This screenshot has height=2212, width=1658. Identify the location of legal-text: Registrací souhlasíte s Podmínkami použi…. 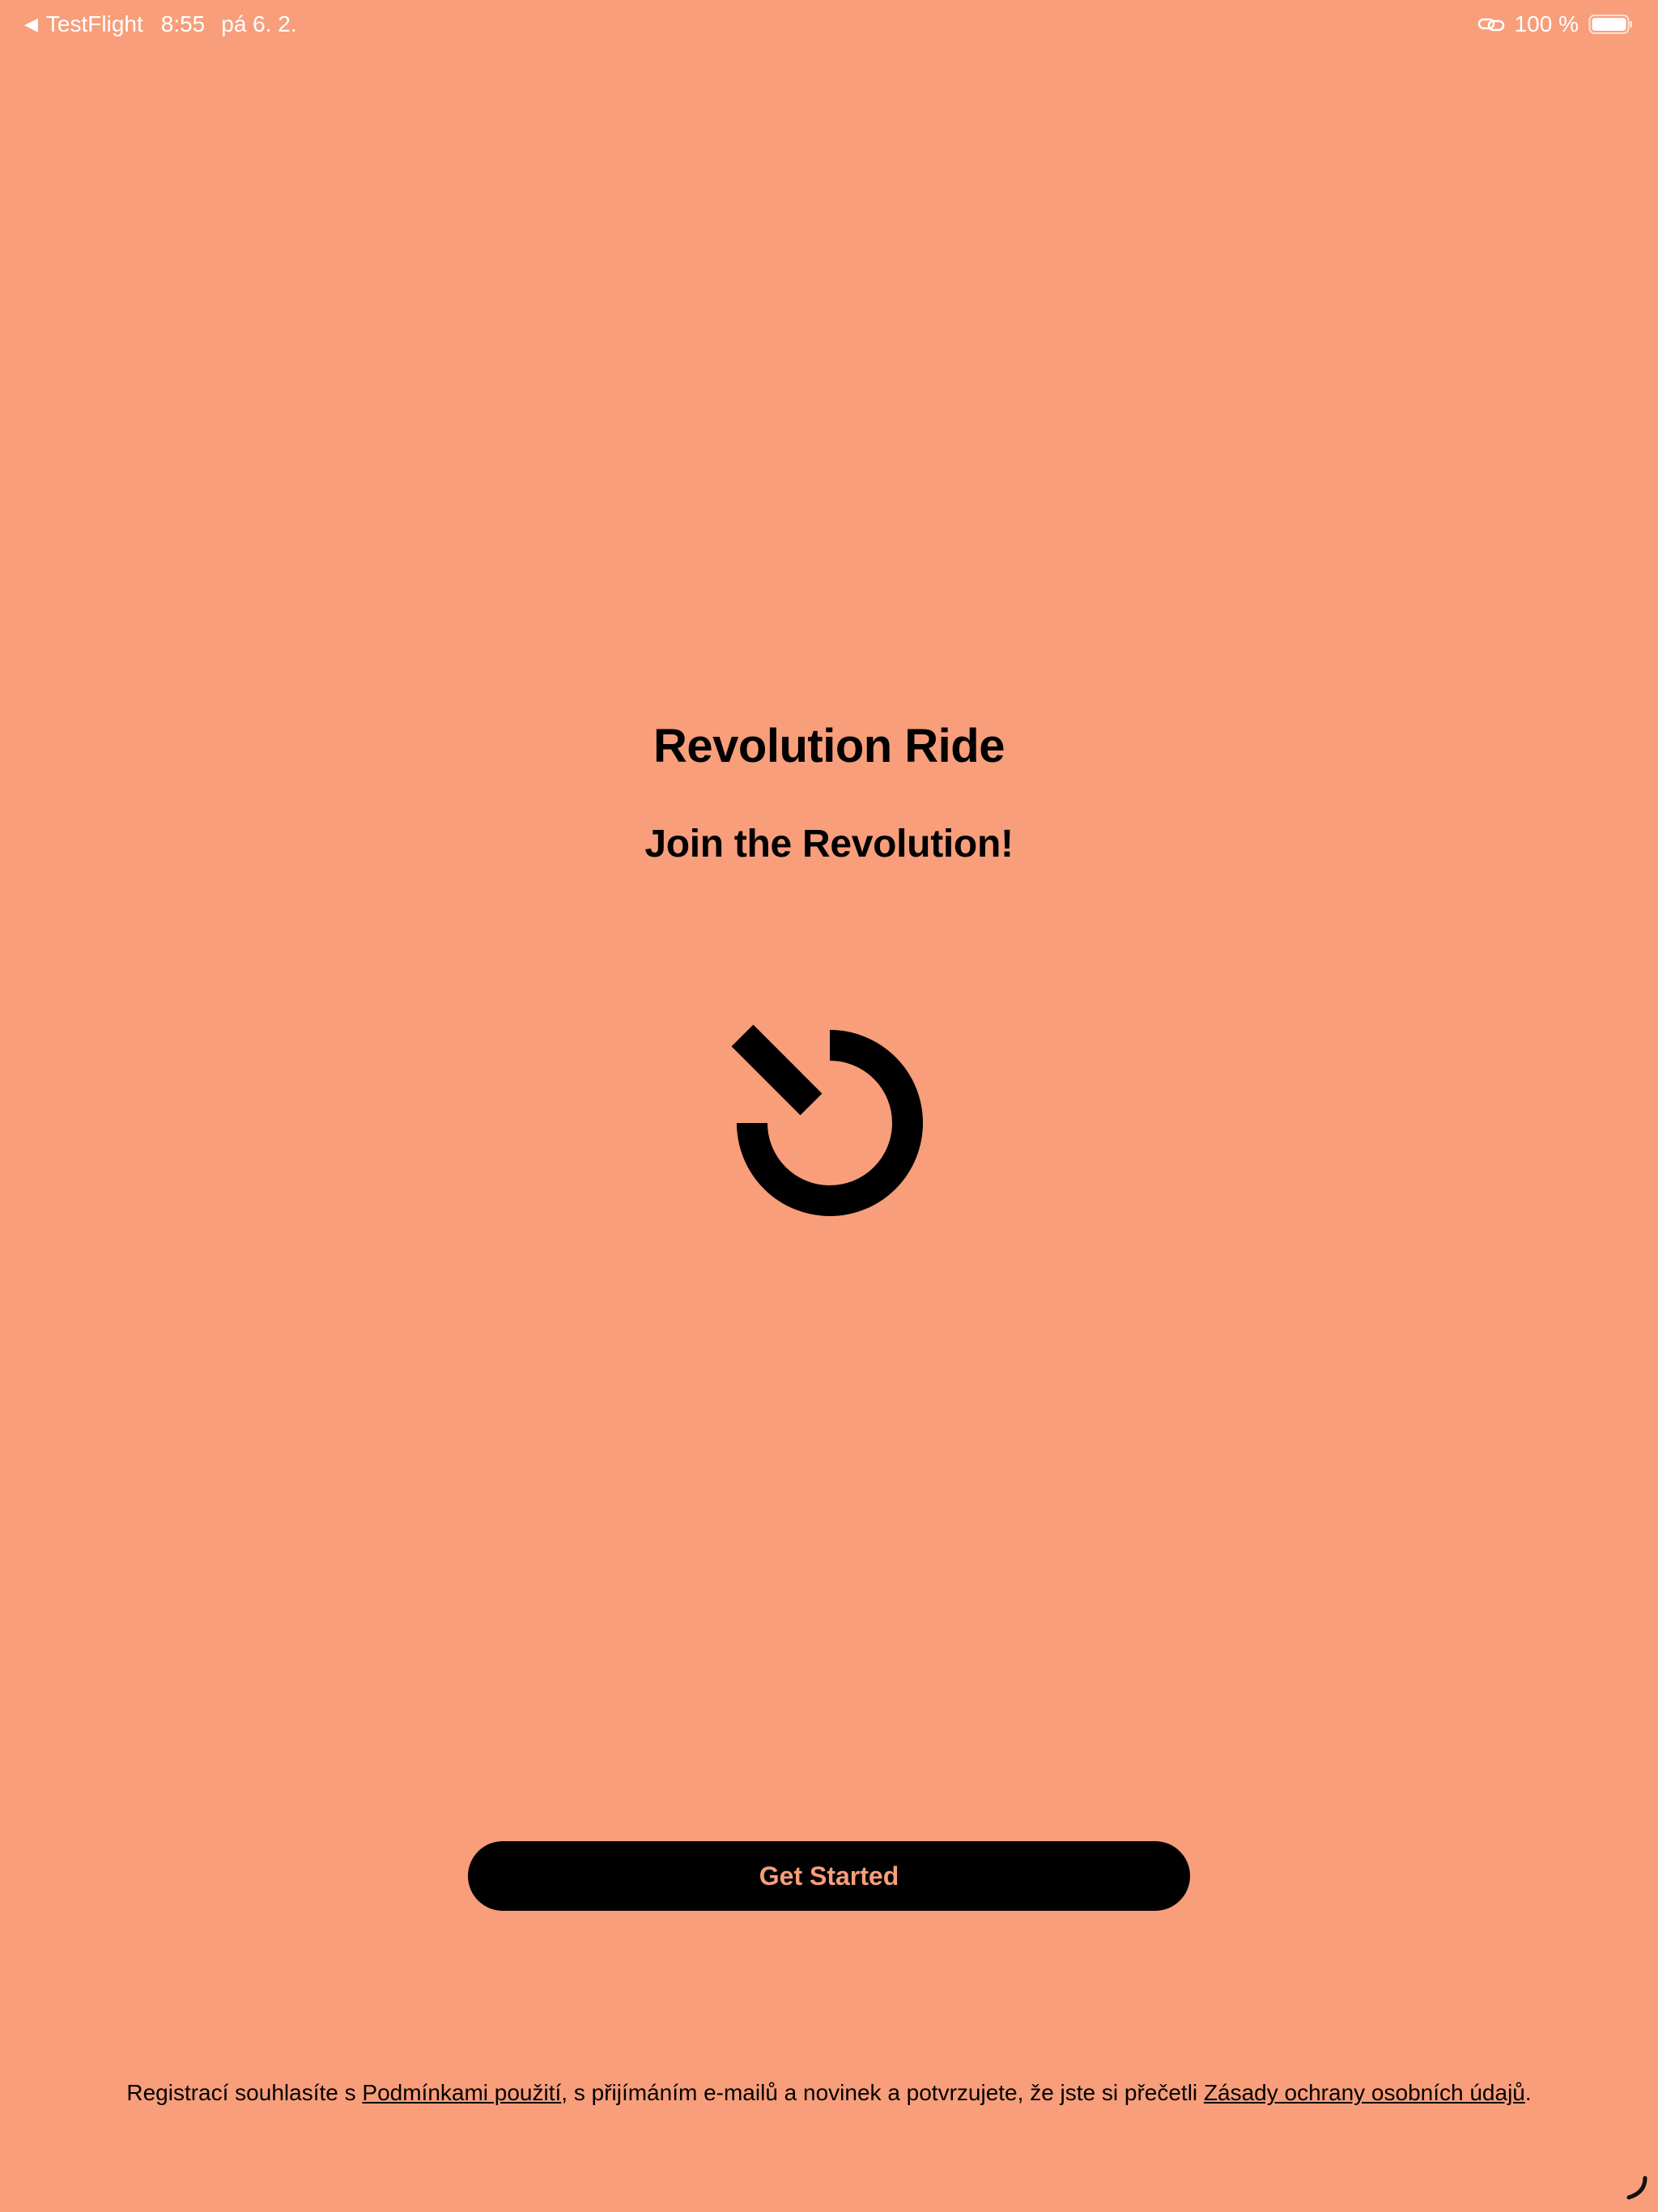
(829, 2093).